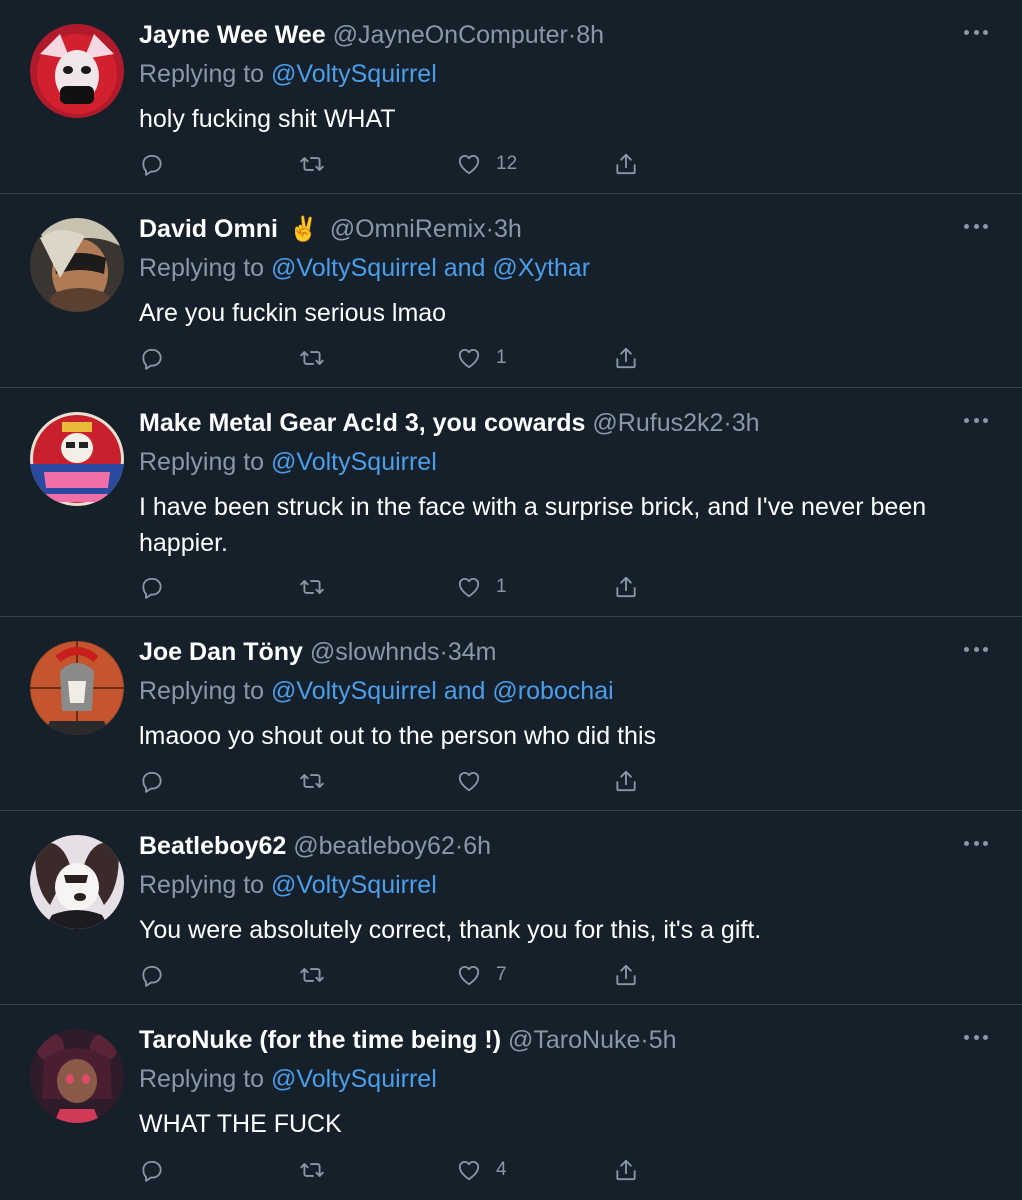 This screenshot has height=1200, width=1022. I want to click on display-name: Make Metal Gear Ac!d 3, you cowards, so click(362, 423).